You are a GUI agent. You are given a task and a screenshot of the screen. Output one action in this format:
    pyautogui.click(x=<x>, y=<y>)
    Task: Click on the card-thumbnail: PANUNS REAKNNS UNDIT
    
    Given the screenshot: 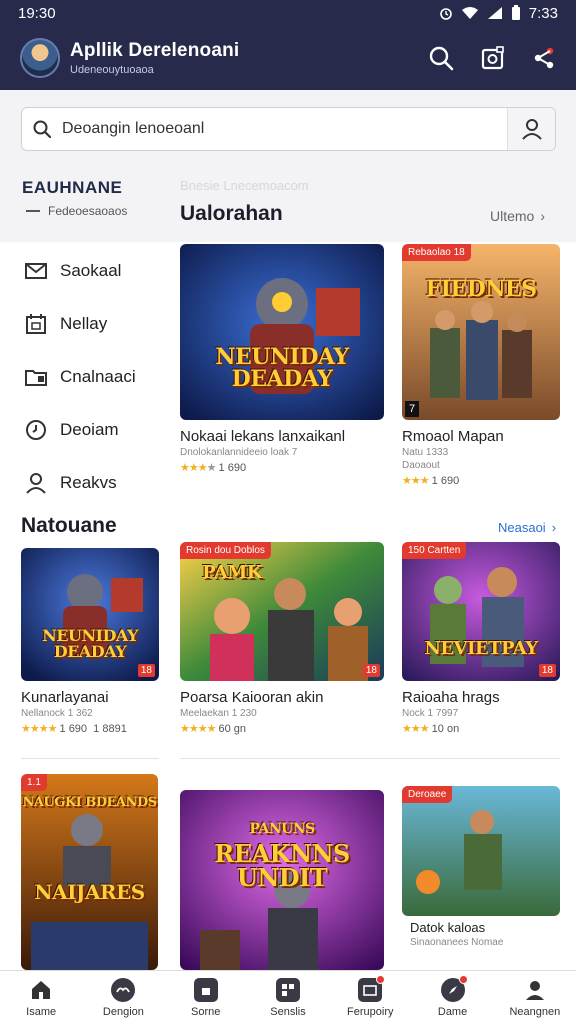 What is the action you would take?
    pyautogui.click(x=282, y=880)
    